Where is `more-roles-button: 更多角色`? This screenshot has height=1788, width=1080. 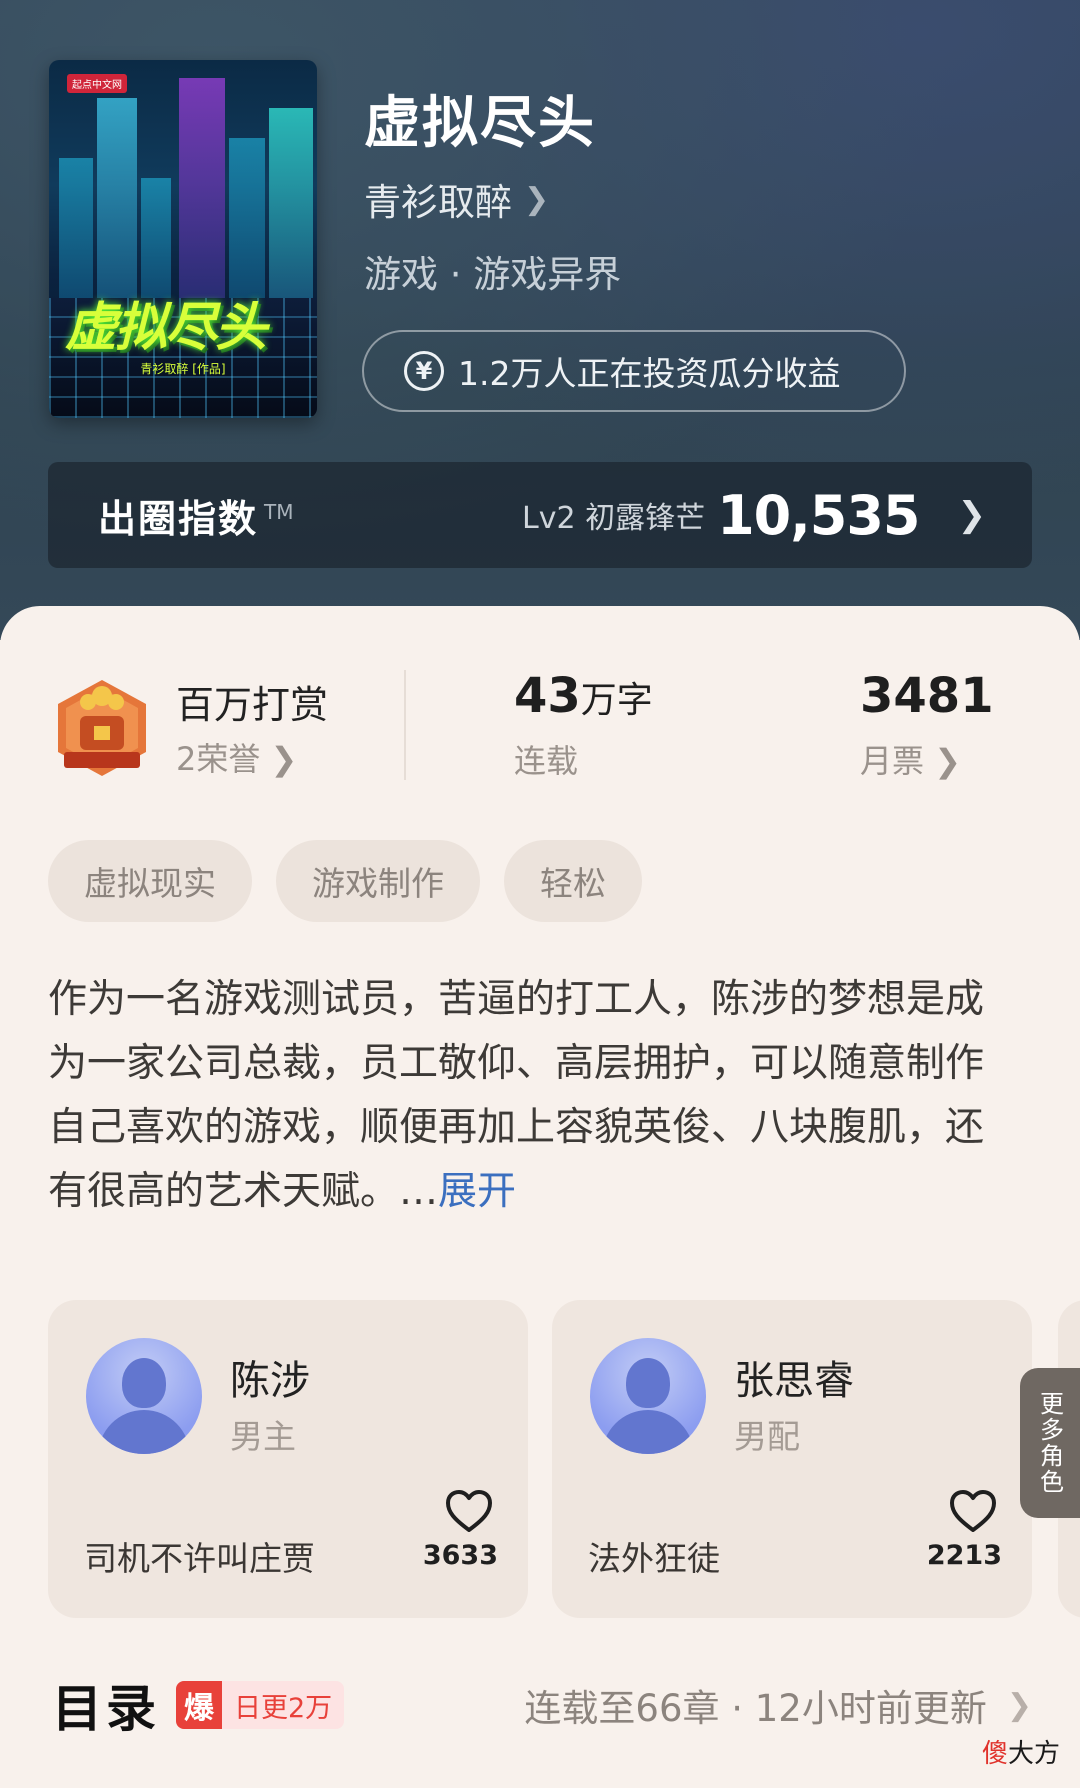
more-roles-button: 更多角色 is located at coordinates (1050, 1443).